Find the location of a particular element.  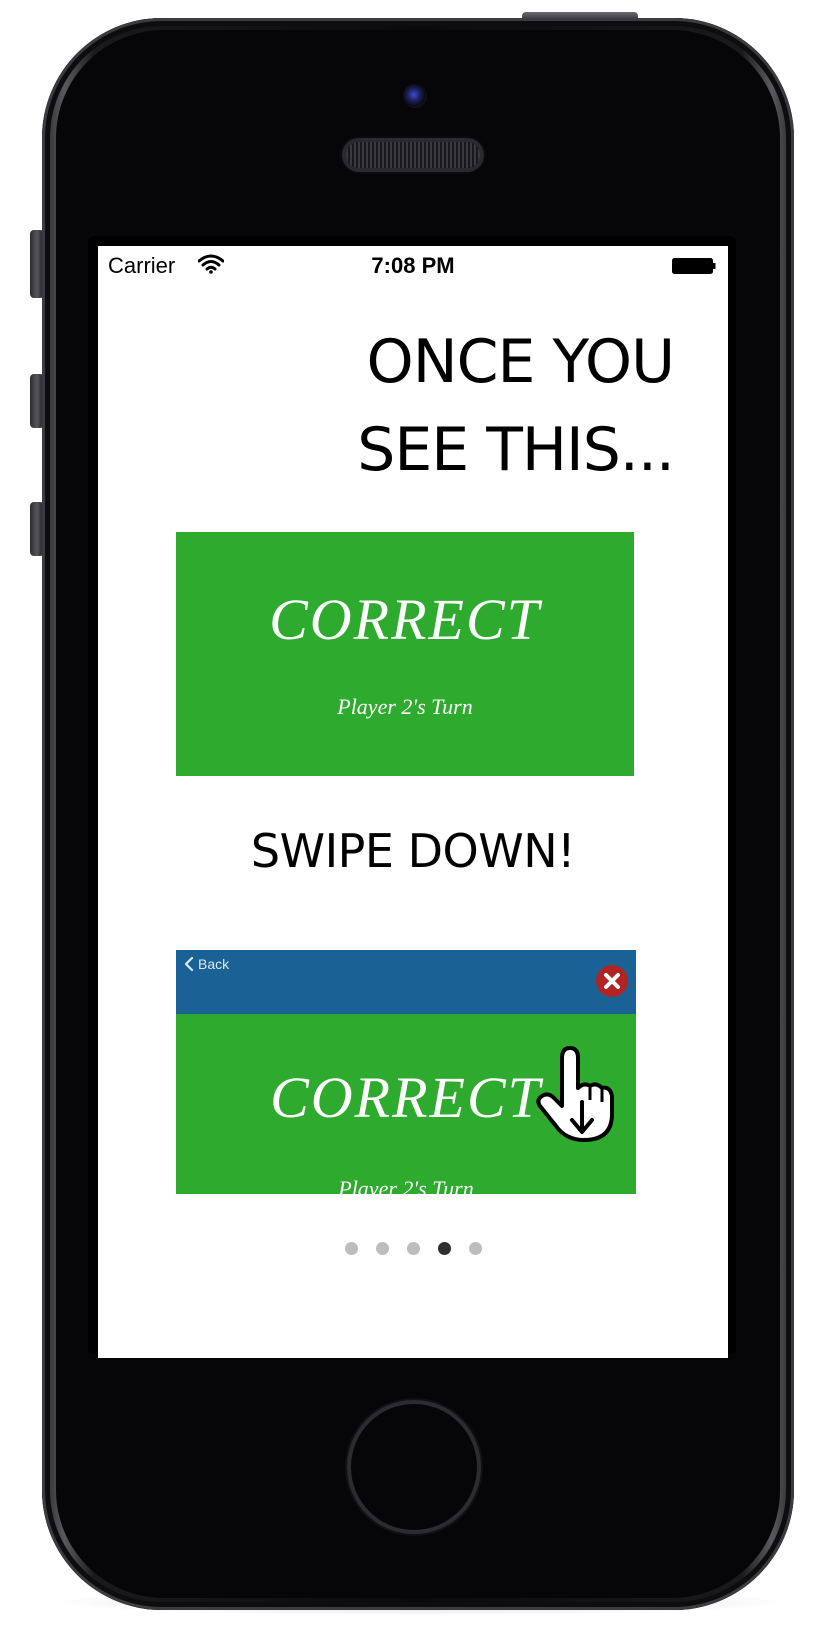

demo-back-button: Back is located at coordinates (206, 964).